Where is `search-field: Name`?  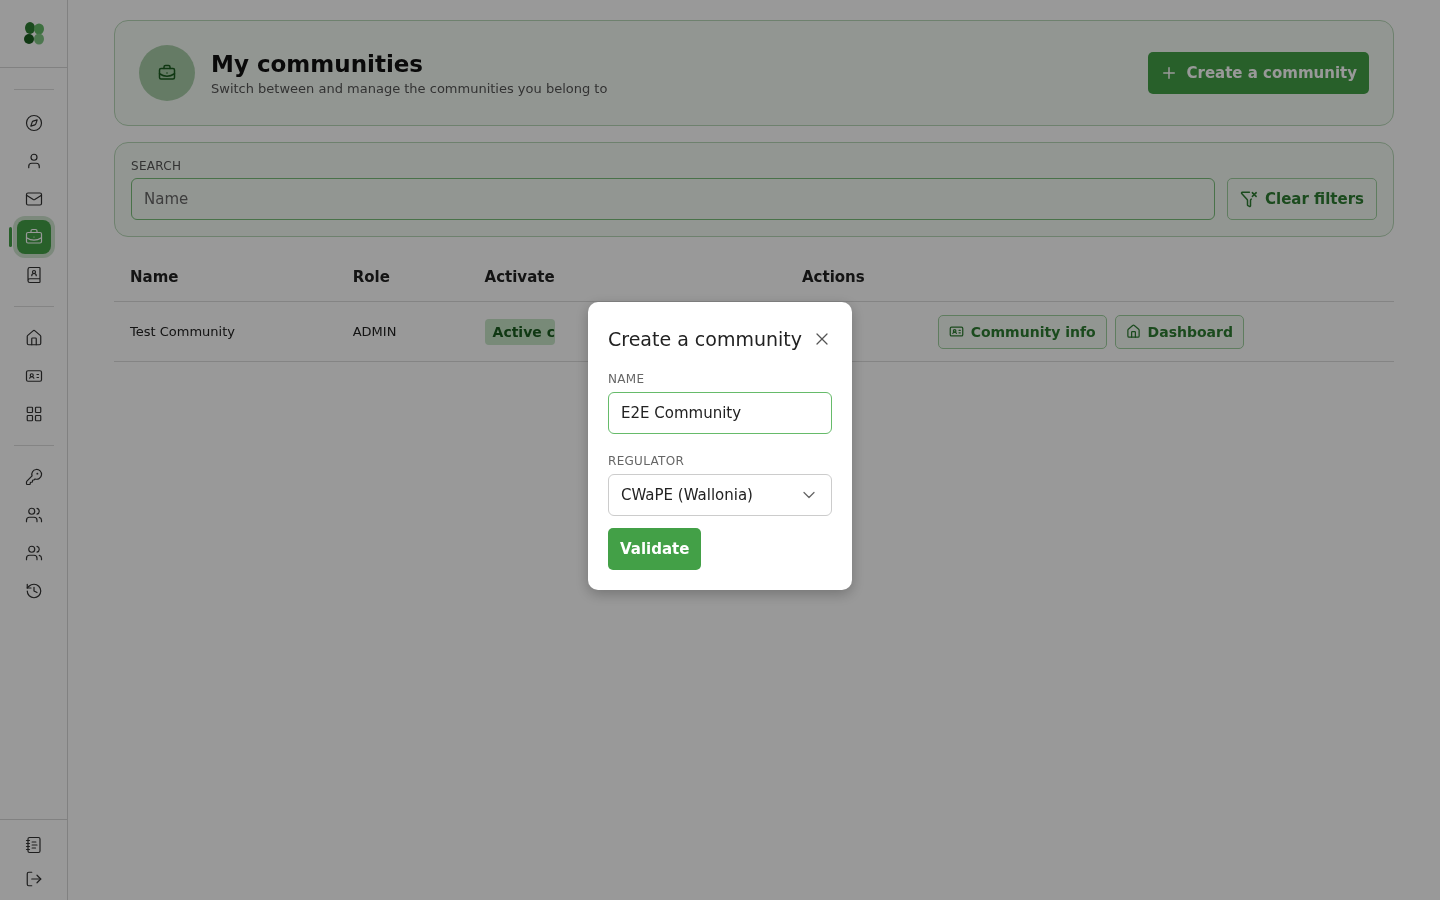
search-field: Name is located at coordinates (673, 199).